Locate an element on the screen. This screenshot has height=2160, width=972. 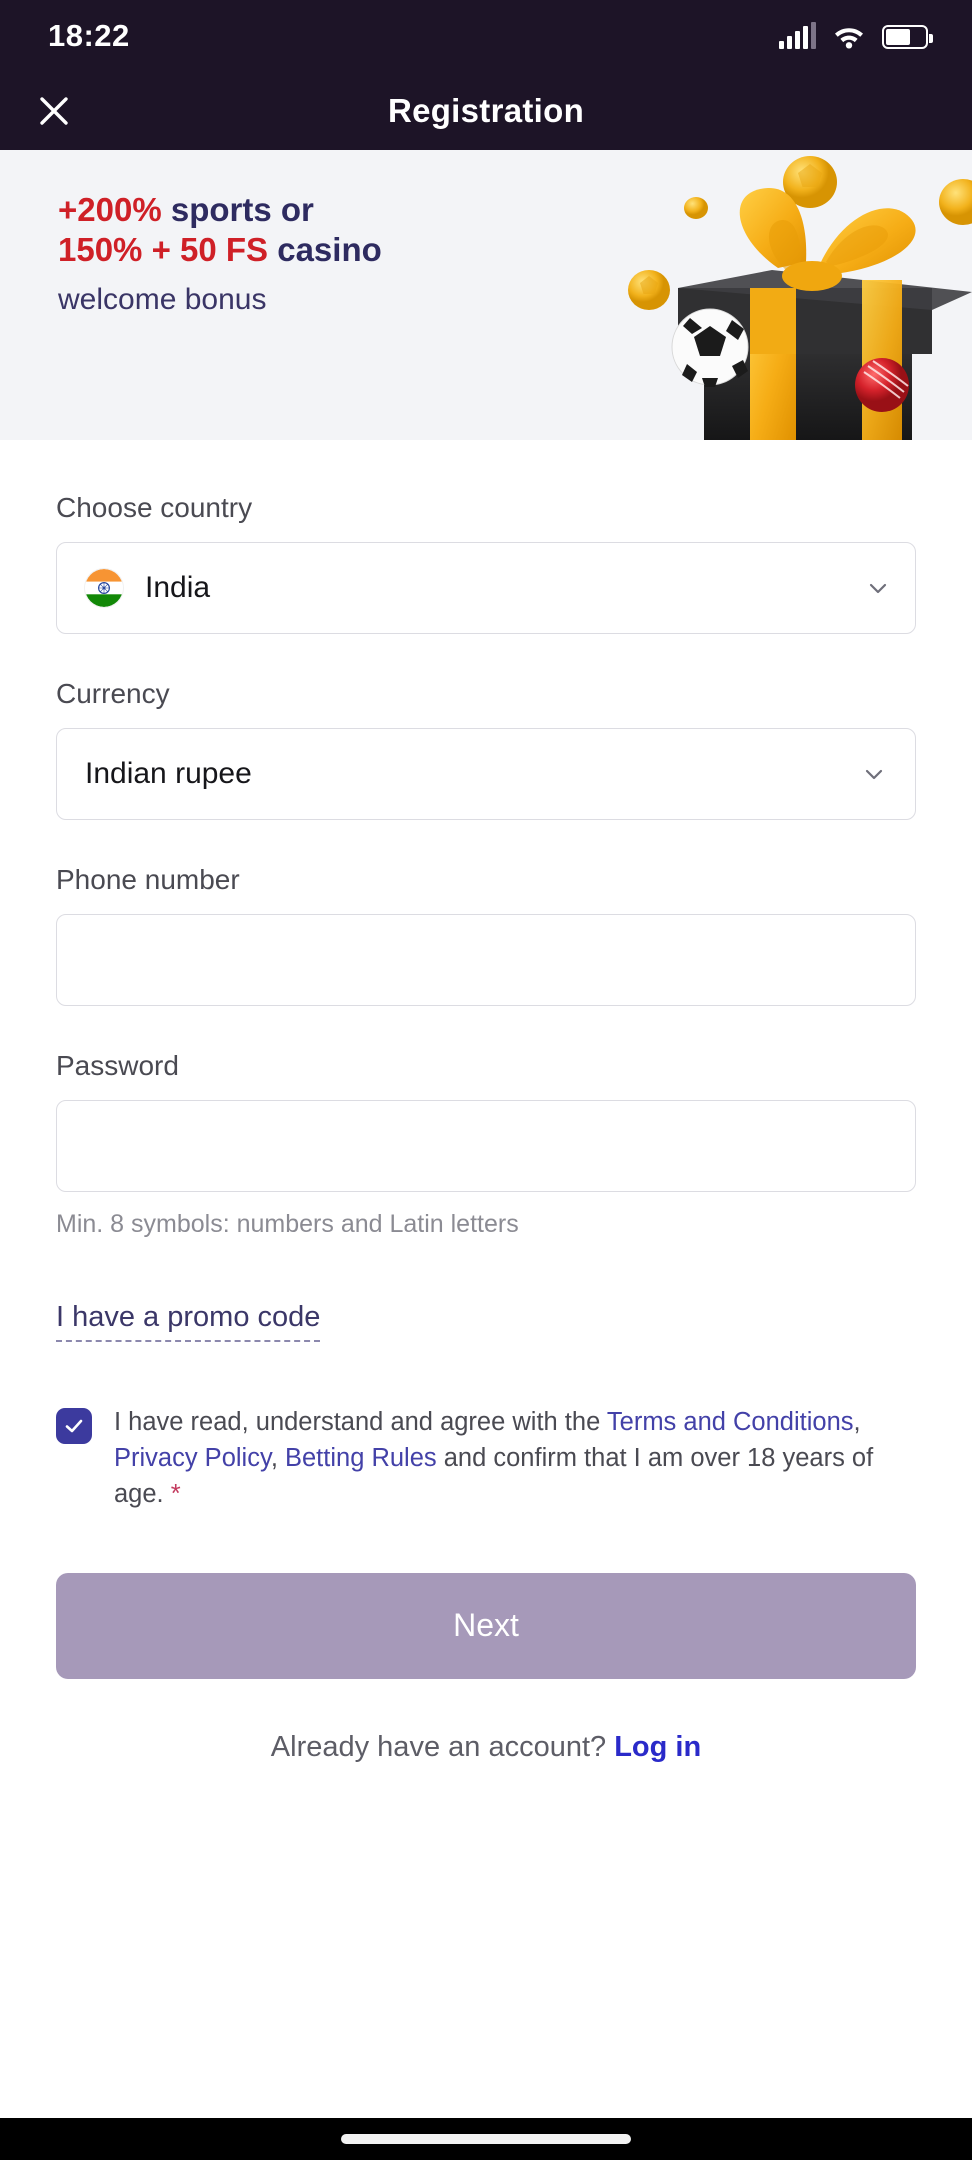
banner-line-1: +200% sports or is located at coordinates (515, 210).